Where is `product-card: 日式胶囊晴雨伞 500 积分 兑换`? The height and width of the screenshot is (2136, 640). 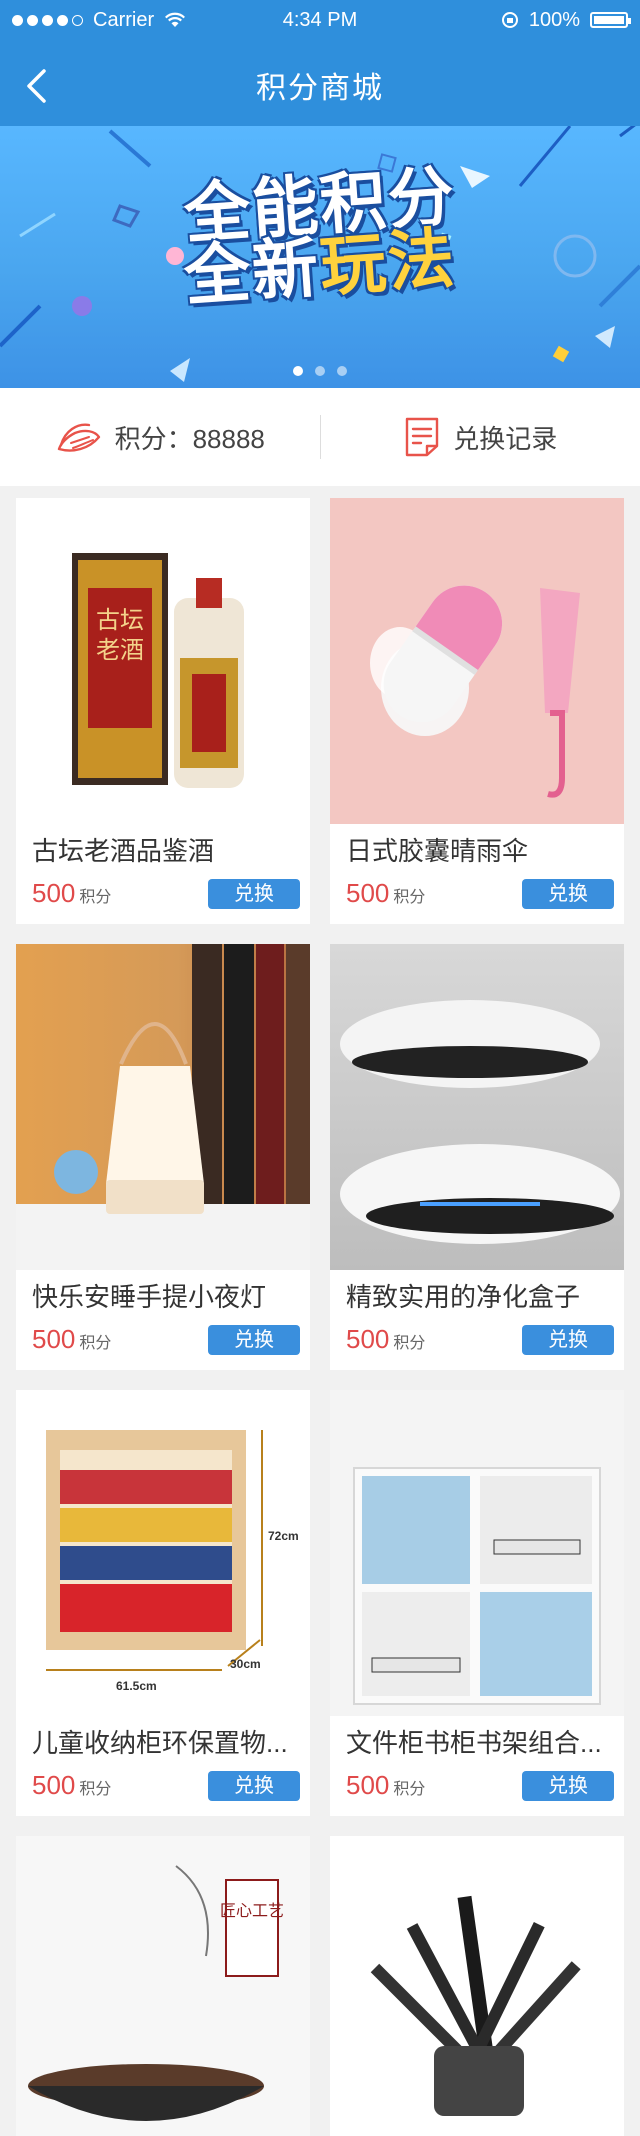 product-card: 日式胶囊晴雨伞 500 积分 兑换 is located at coordinates (477, 711).